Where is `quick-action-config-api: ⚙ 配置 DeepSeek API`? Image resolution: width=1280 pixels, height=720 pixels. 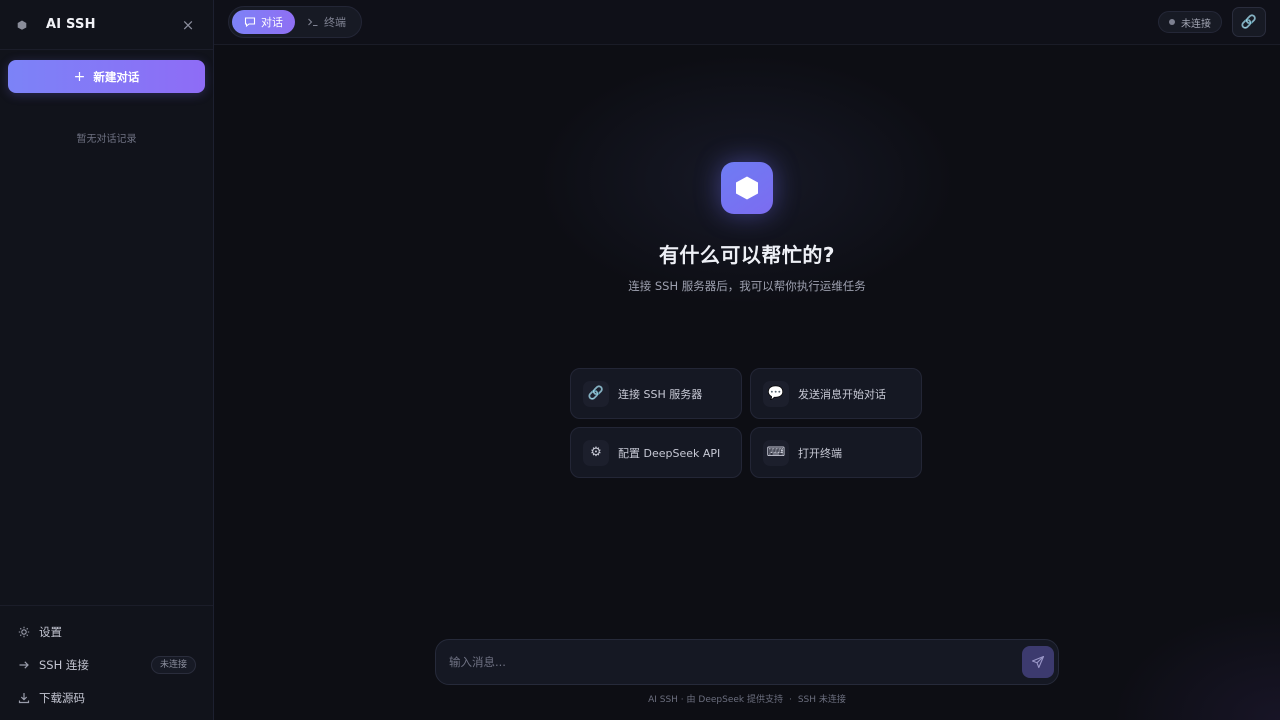
quick-action-config-api: ⚙ 配置 DeepSeek API is located at coordinates (656, 452).